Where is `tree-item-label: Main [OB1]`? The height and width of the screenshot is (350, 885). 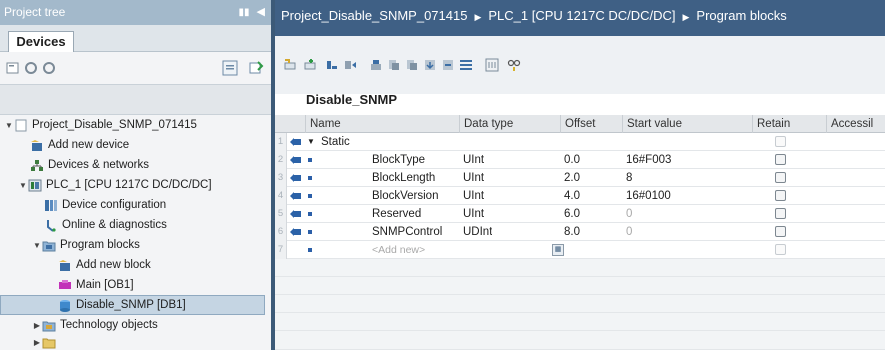
tree-item-label: Main [OB1] is located at coordinates (105, 285).